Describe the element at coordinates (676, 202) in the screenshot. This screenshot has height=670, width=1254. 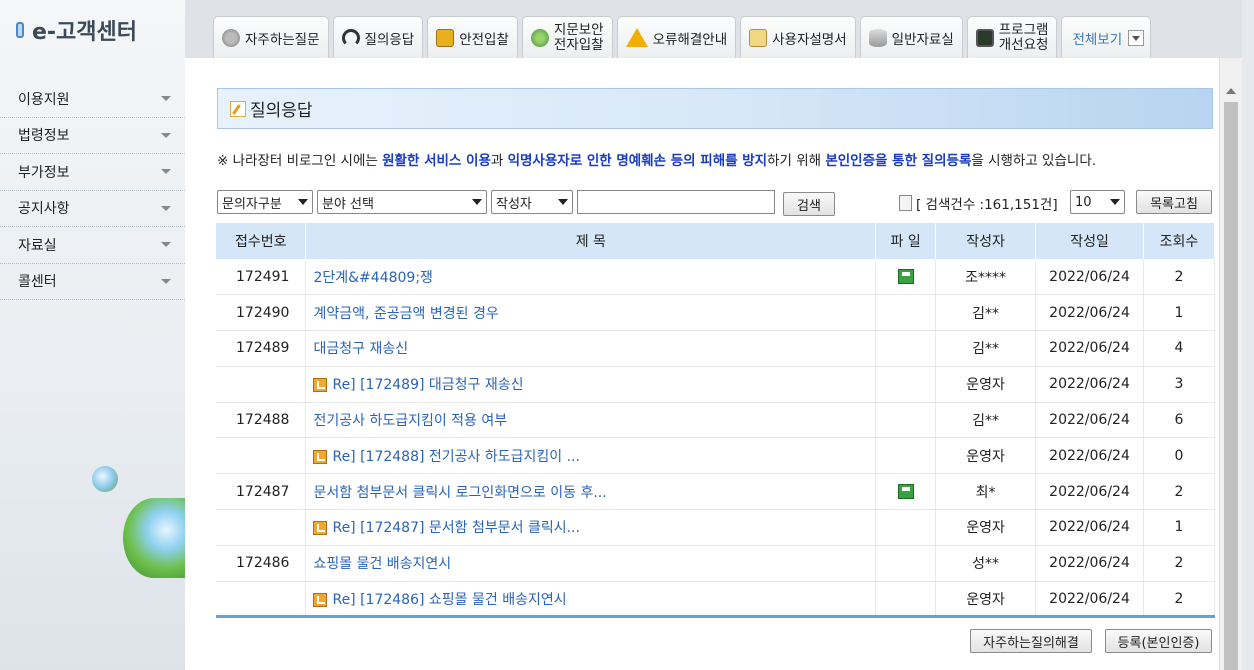
I see `search-input` at that location.